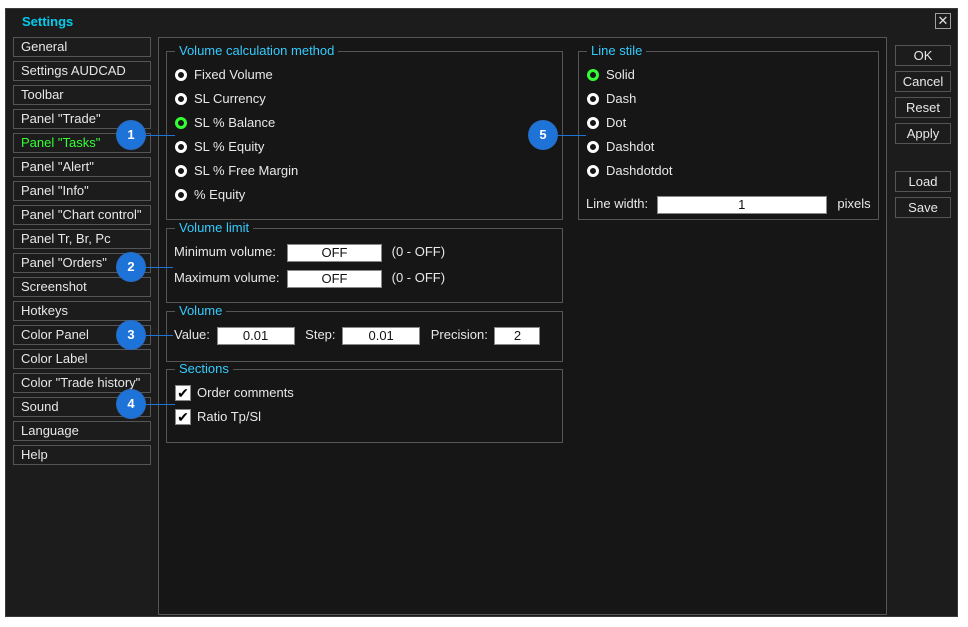  I want to click on window-title: Settings, so click(48, 21).